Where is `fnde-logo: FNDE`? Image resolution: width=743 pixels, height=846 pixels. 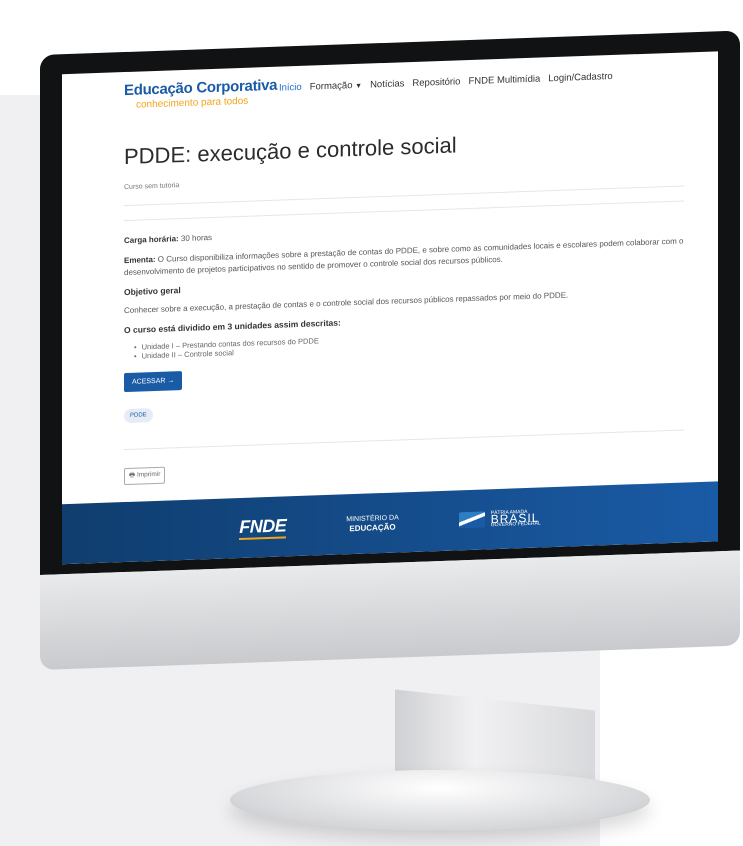 fnde-logo: FNDE is located at coordinates (263, 527).